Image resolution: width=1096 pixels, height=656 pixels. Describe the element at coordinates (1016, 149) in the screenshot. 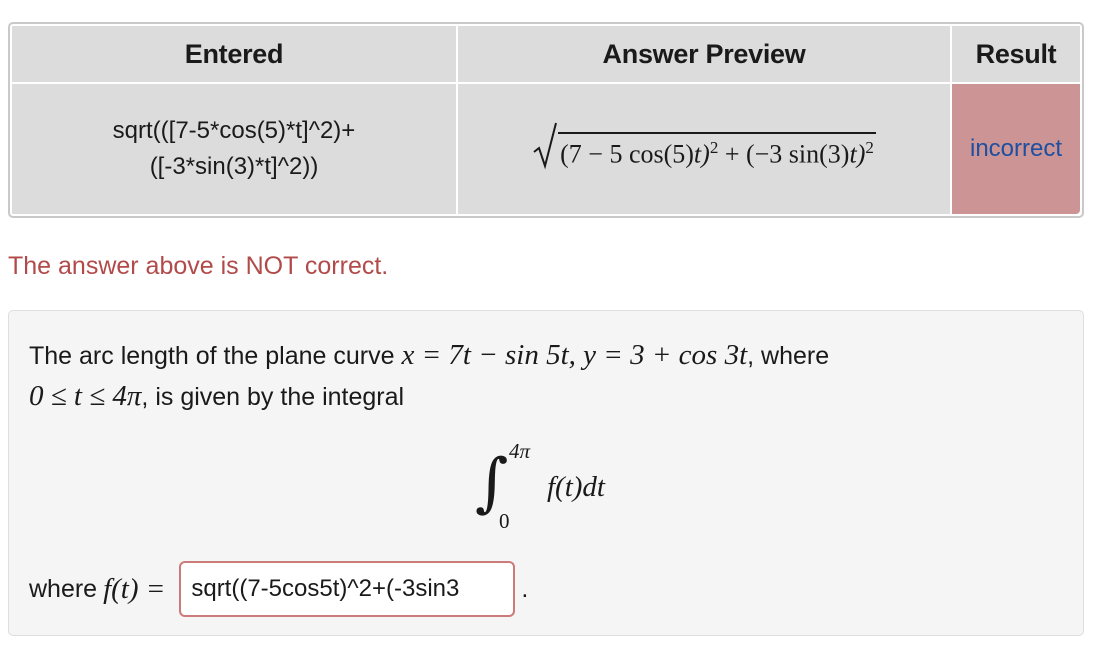

I see `result-cell-incorrect: incorrect` at that location.